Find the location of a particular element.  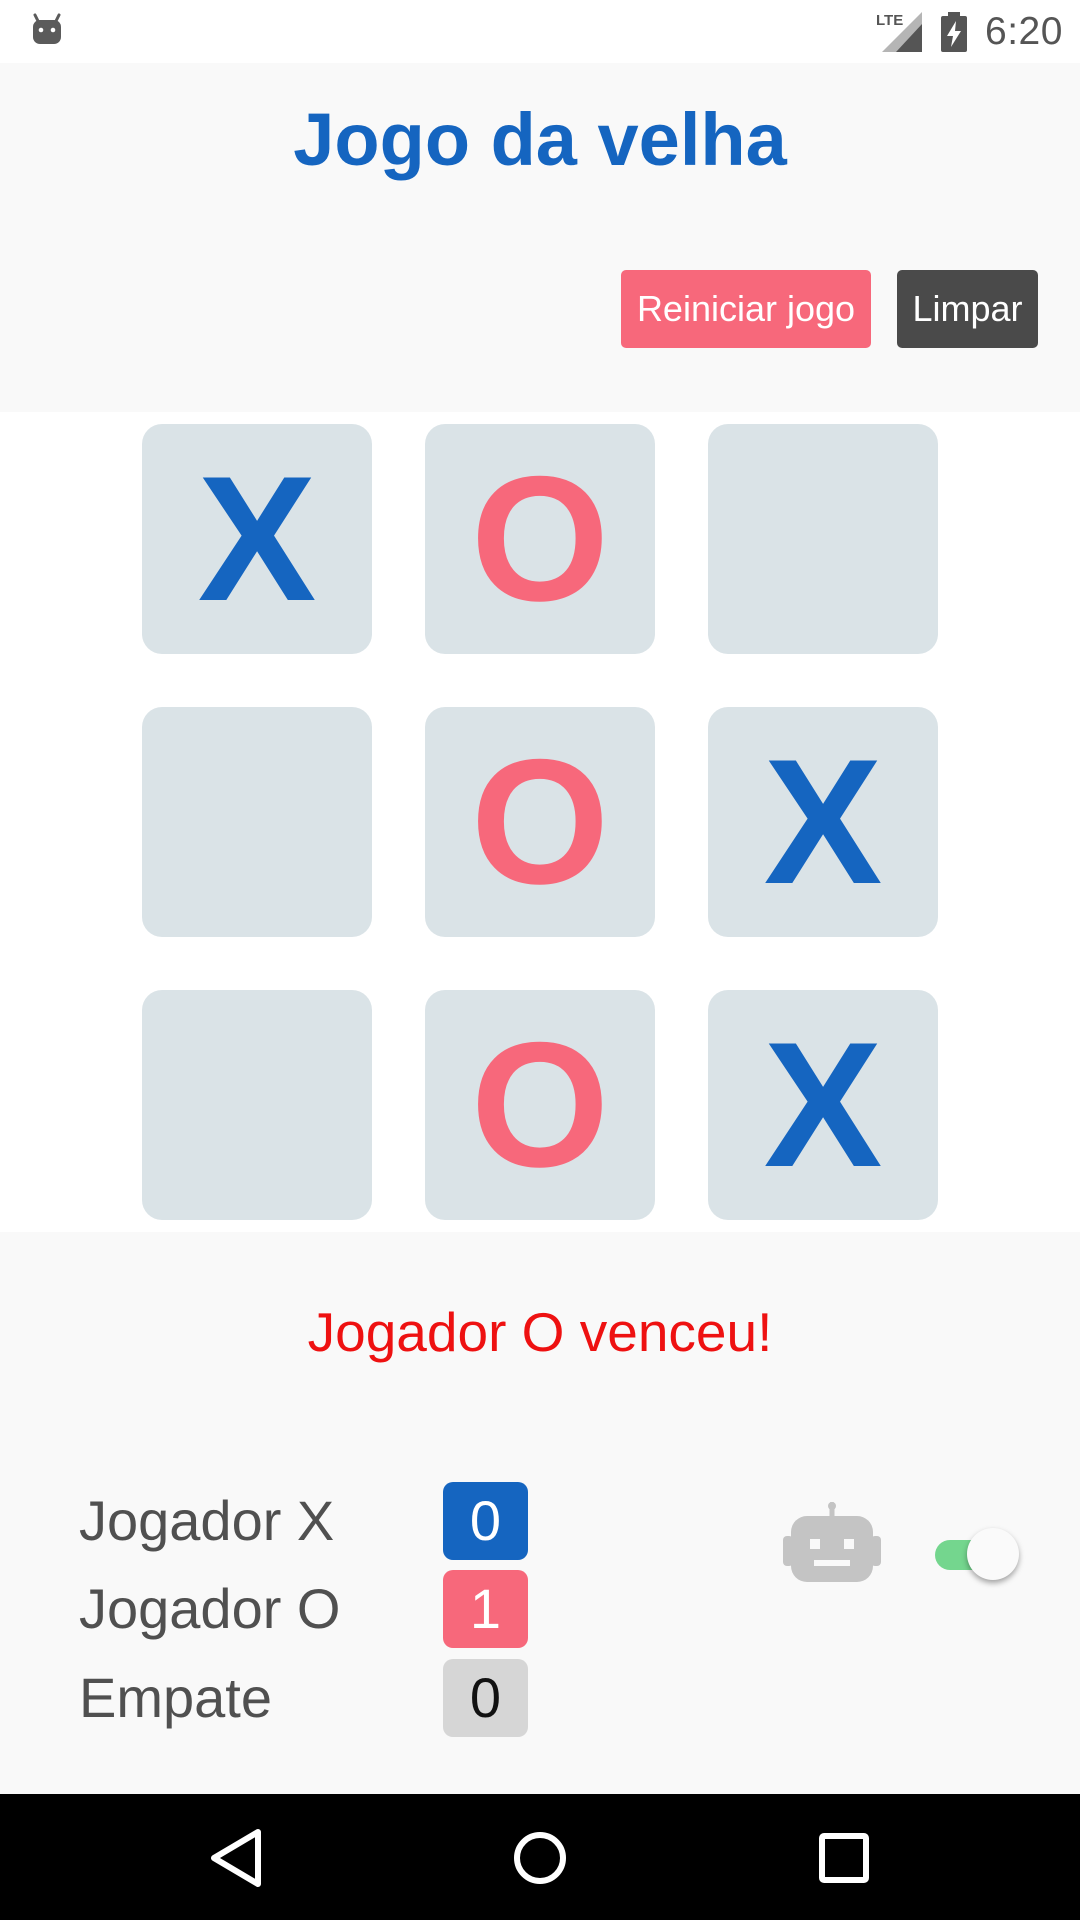

toggle-thumb is located at coordinates (993, 1554).